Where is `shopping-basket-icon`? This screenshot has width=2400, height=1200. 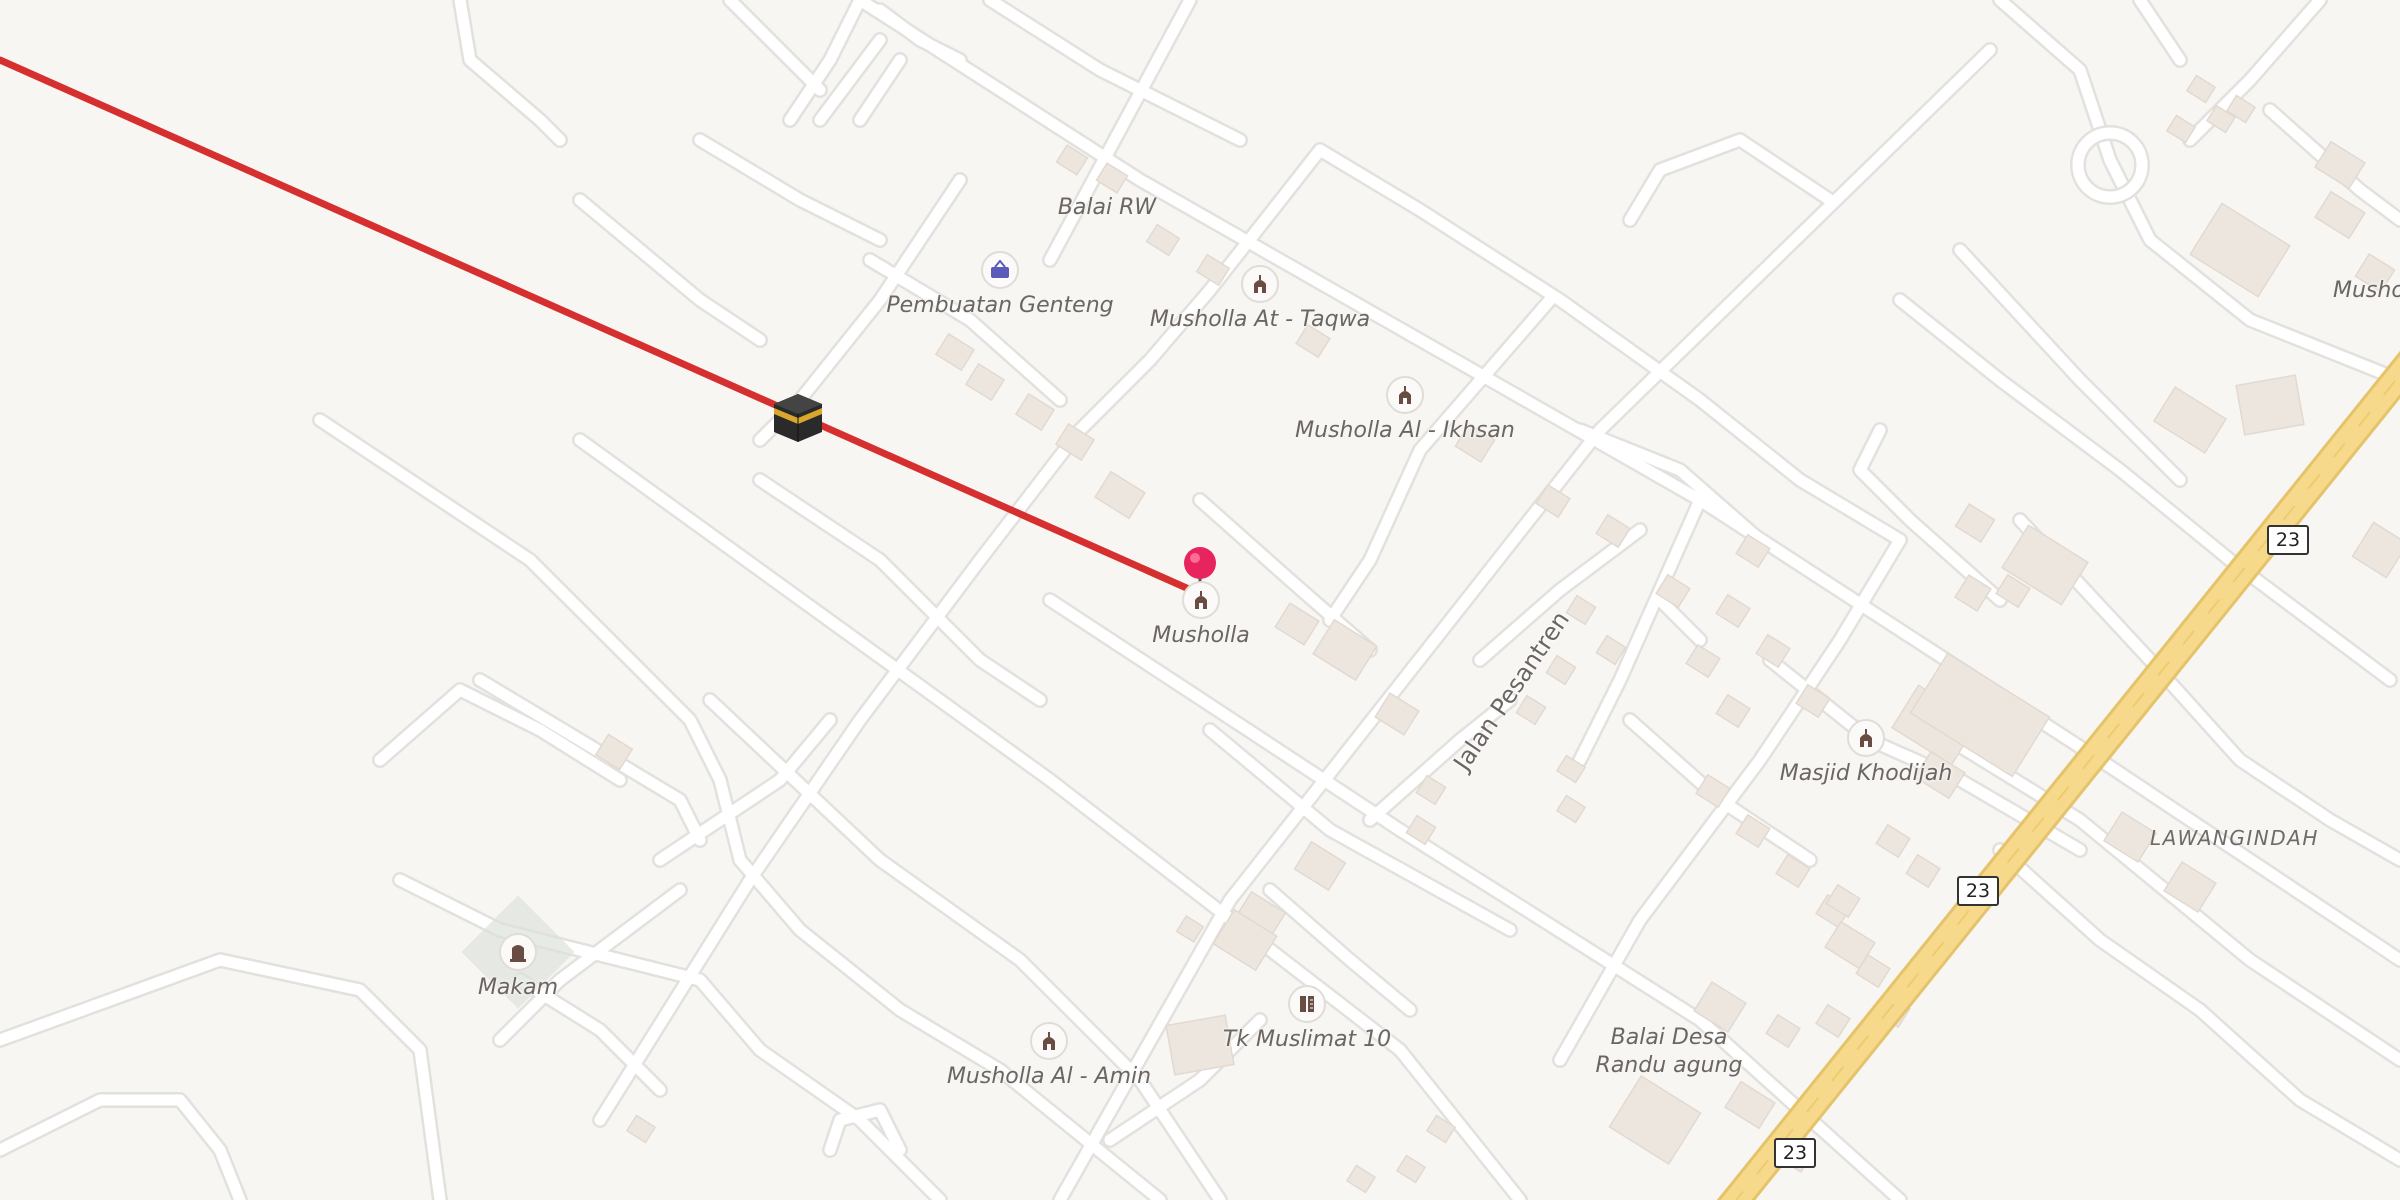
shopping-basket-icon is located at coordinates (1000, 270).